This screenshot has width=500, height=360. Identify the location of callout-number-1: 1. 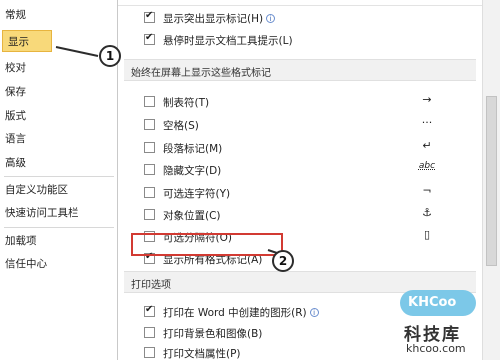
(110, 56).